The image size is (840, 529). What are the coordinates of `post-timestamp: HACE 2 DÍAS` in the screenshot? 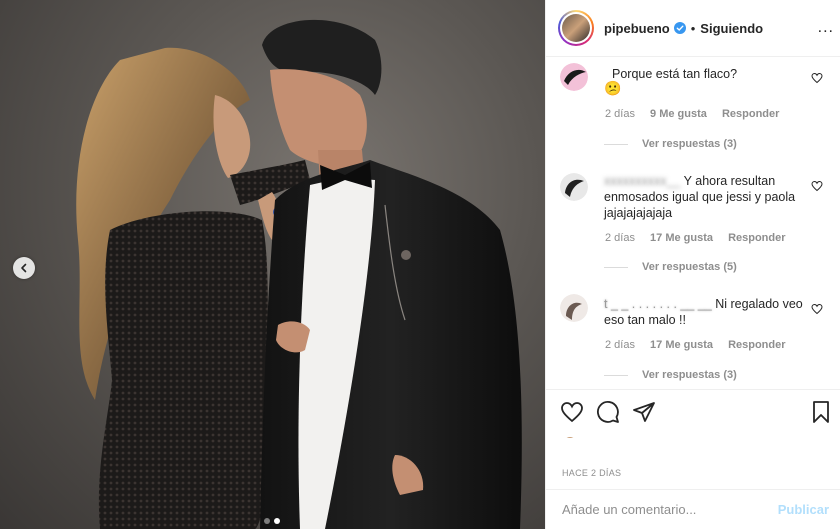 It's located at (592, 473).